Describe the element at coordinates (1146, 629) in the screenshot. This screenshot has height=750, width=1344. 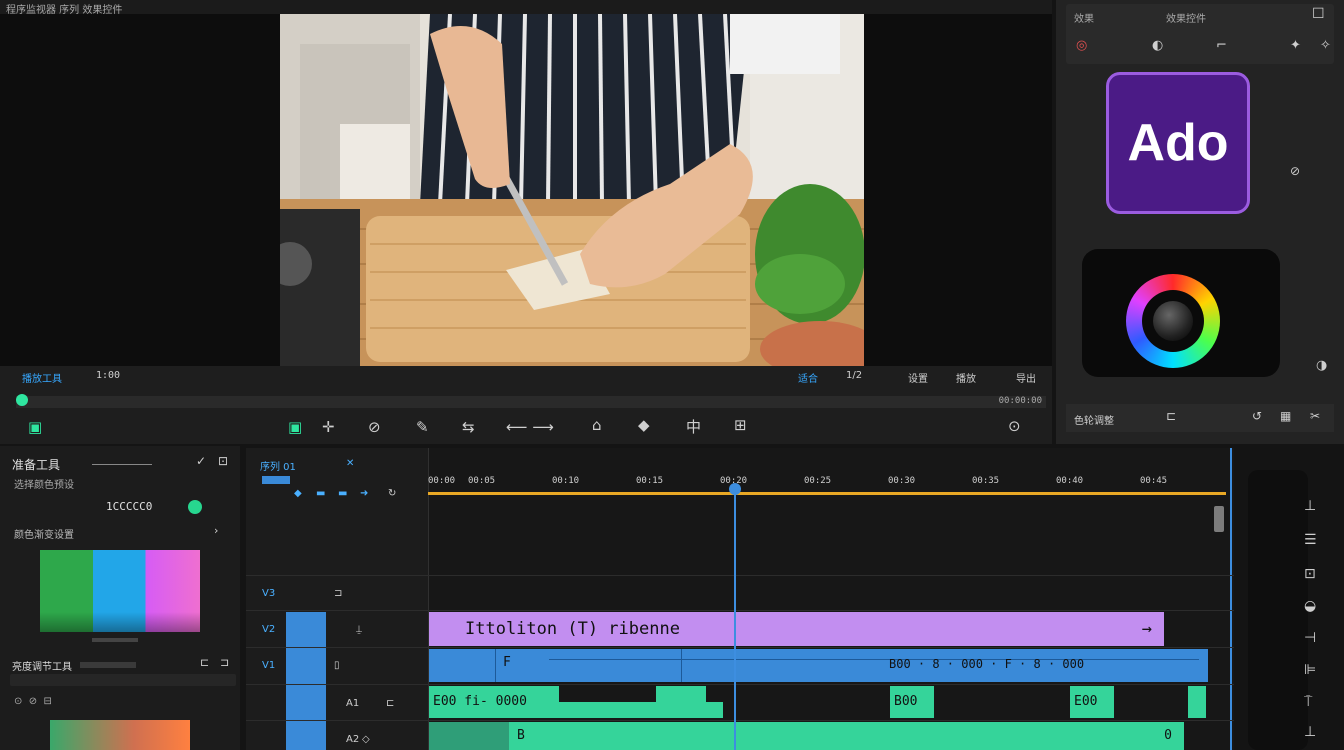
I see `clip-end-arrow-icon: →` at that location.